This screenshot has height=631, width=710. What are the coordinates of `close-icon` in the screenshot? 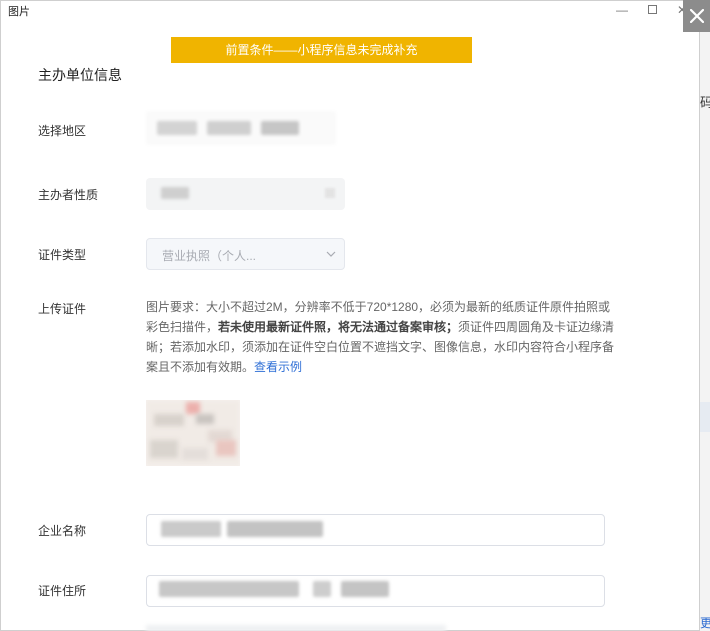 It's located at (696, 16).